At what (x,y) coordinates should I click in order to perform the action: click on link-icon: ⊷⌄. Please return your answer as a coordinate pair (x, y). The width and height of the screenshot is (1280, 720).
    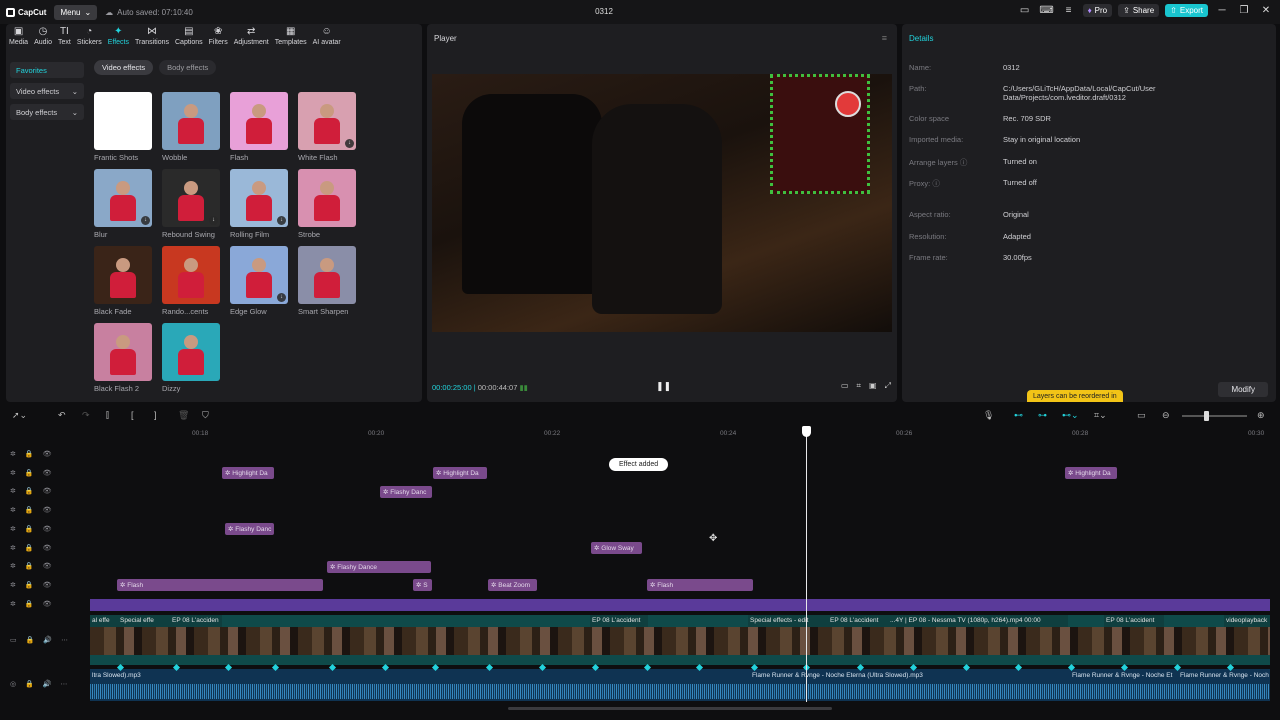
    Looking at the image, I should click on (1070, 415).